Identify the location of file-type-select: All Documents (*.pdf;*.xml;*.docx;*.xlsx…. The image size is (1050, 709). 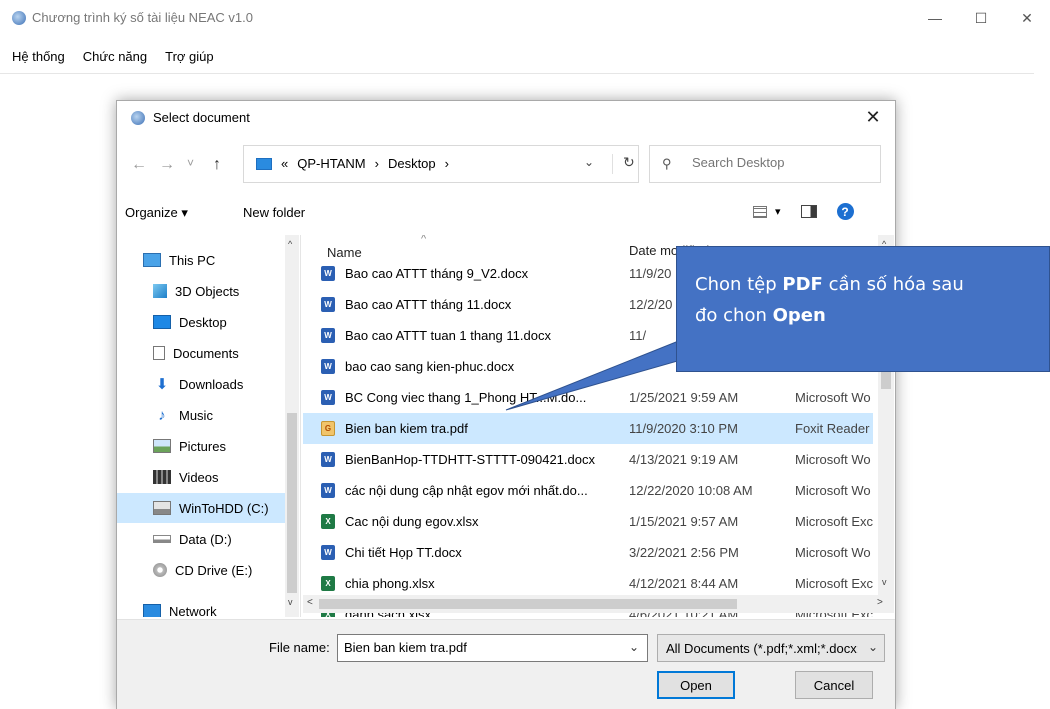
(771, 648).